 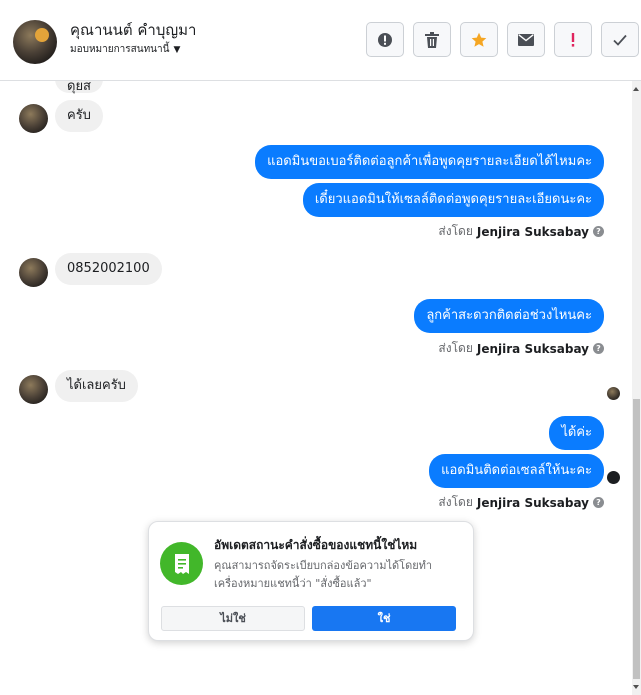 What do you see at coordinates (96, 386) in the screenshot?
I see `message-bubble-incoming: ได้เลยครับ` at bounding box center [96, 386].